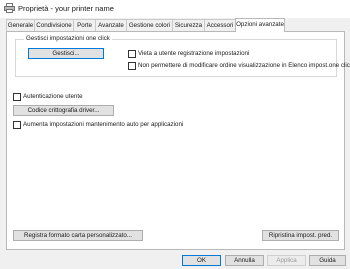 This screenshot has width=350, height=269. I want to click on forbid-registration-checkbox, so click(132, 54).